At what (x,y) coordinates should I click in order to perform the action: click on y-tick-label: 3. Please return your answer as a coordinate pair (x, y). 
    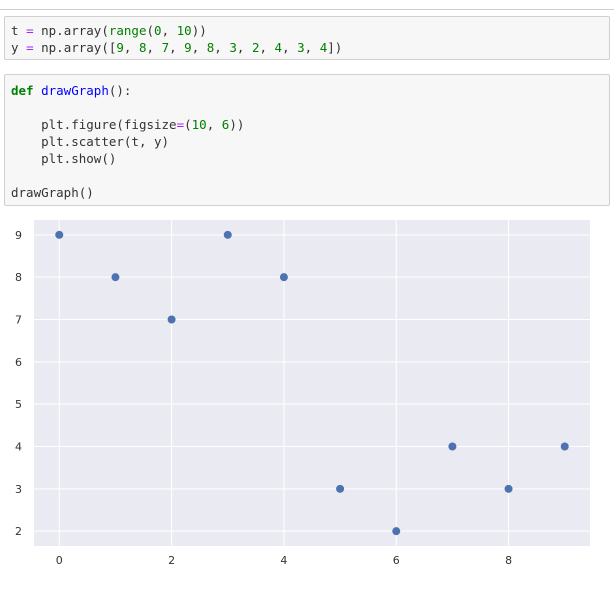
    Looking at the image, I should click on (18, 489).